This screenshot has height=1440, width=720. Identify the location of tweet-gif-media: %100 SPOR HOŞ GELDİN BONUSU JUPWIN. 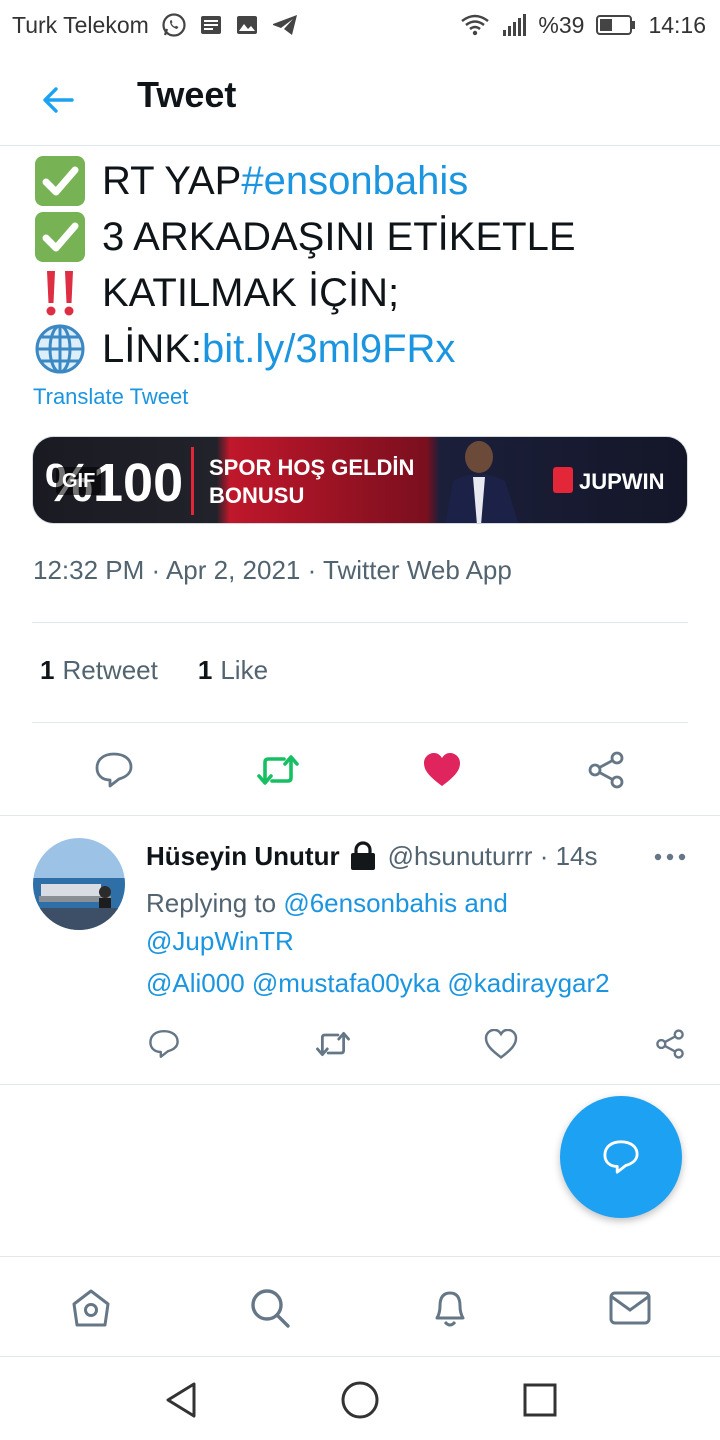
(360, 480).